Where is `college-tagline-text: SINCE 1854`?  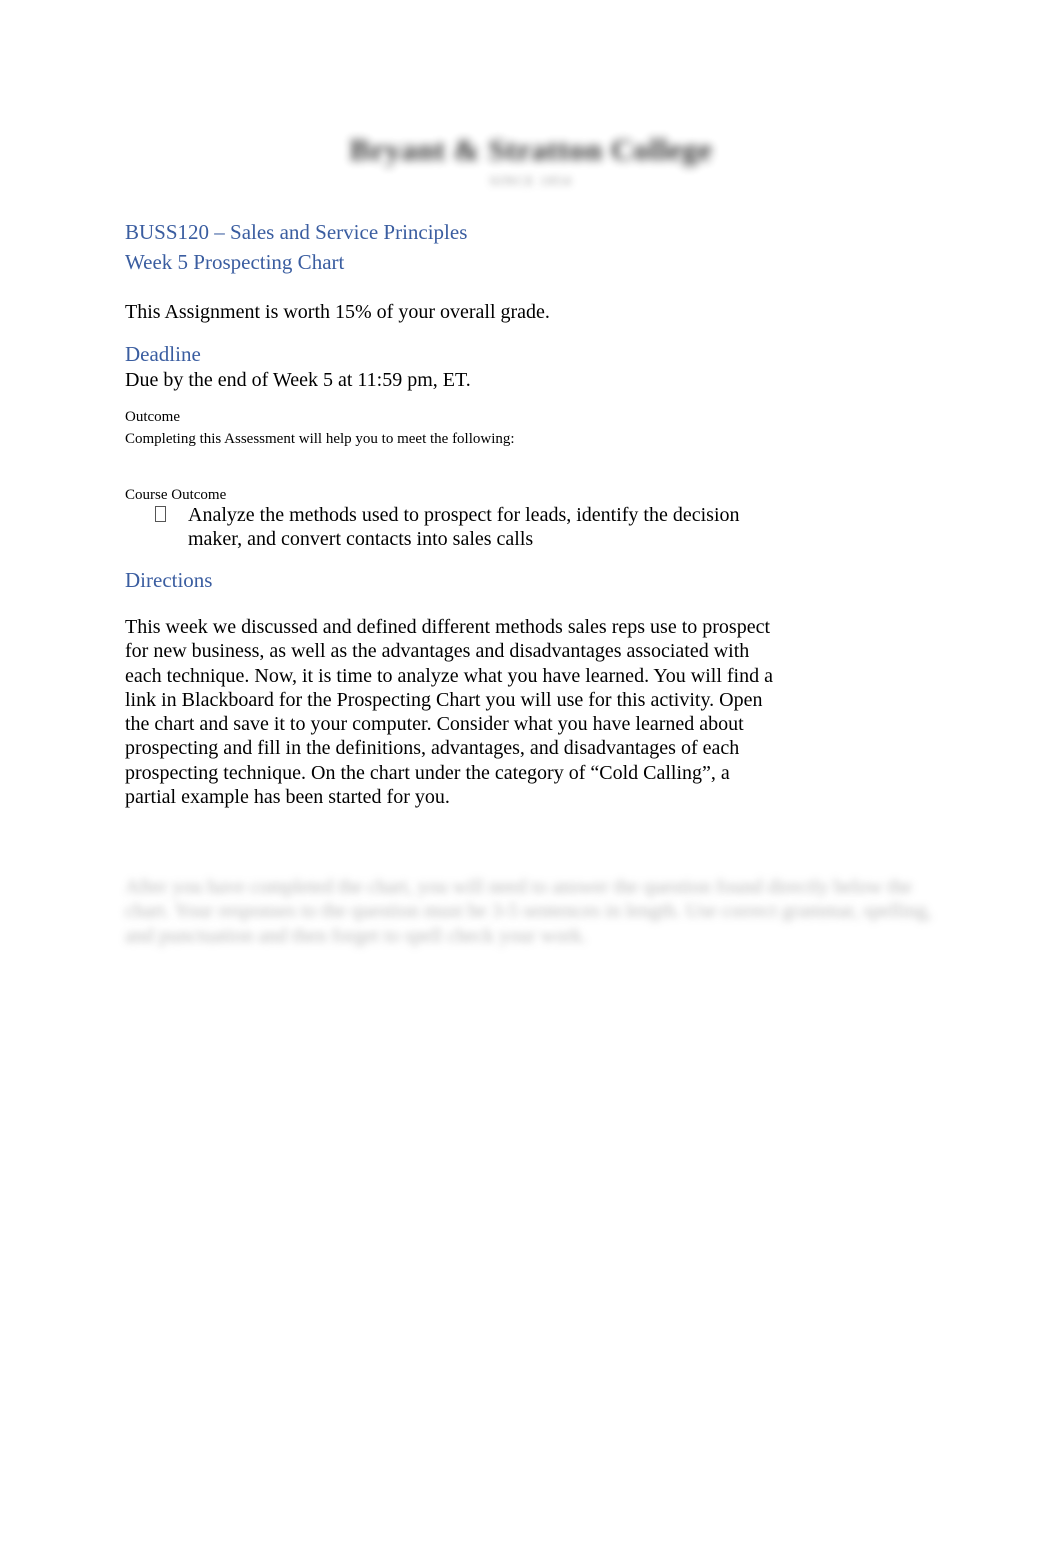 college-tagline-text: SINCE 1854 is located at coordinates (531, 180).